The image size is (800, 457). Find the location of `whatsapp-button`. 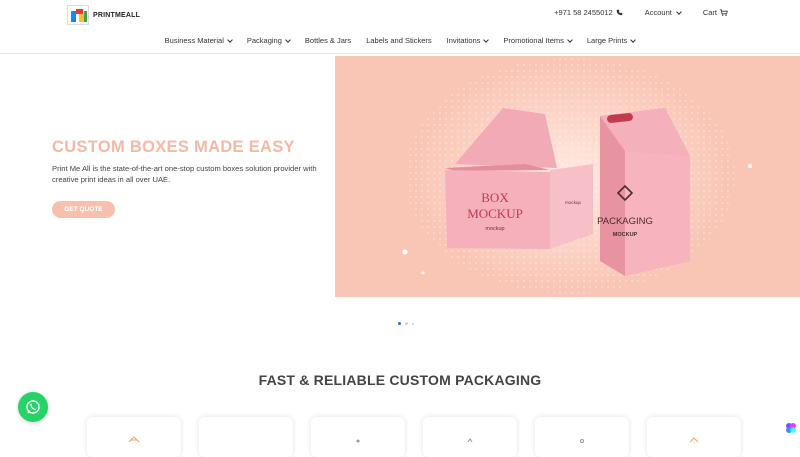

whatsapp-button is located at coordinates (33, 407).